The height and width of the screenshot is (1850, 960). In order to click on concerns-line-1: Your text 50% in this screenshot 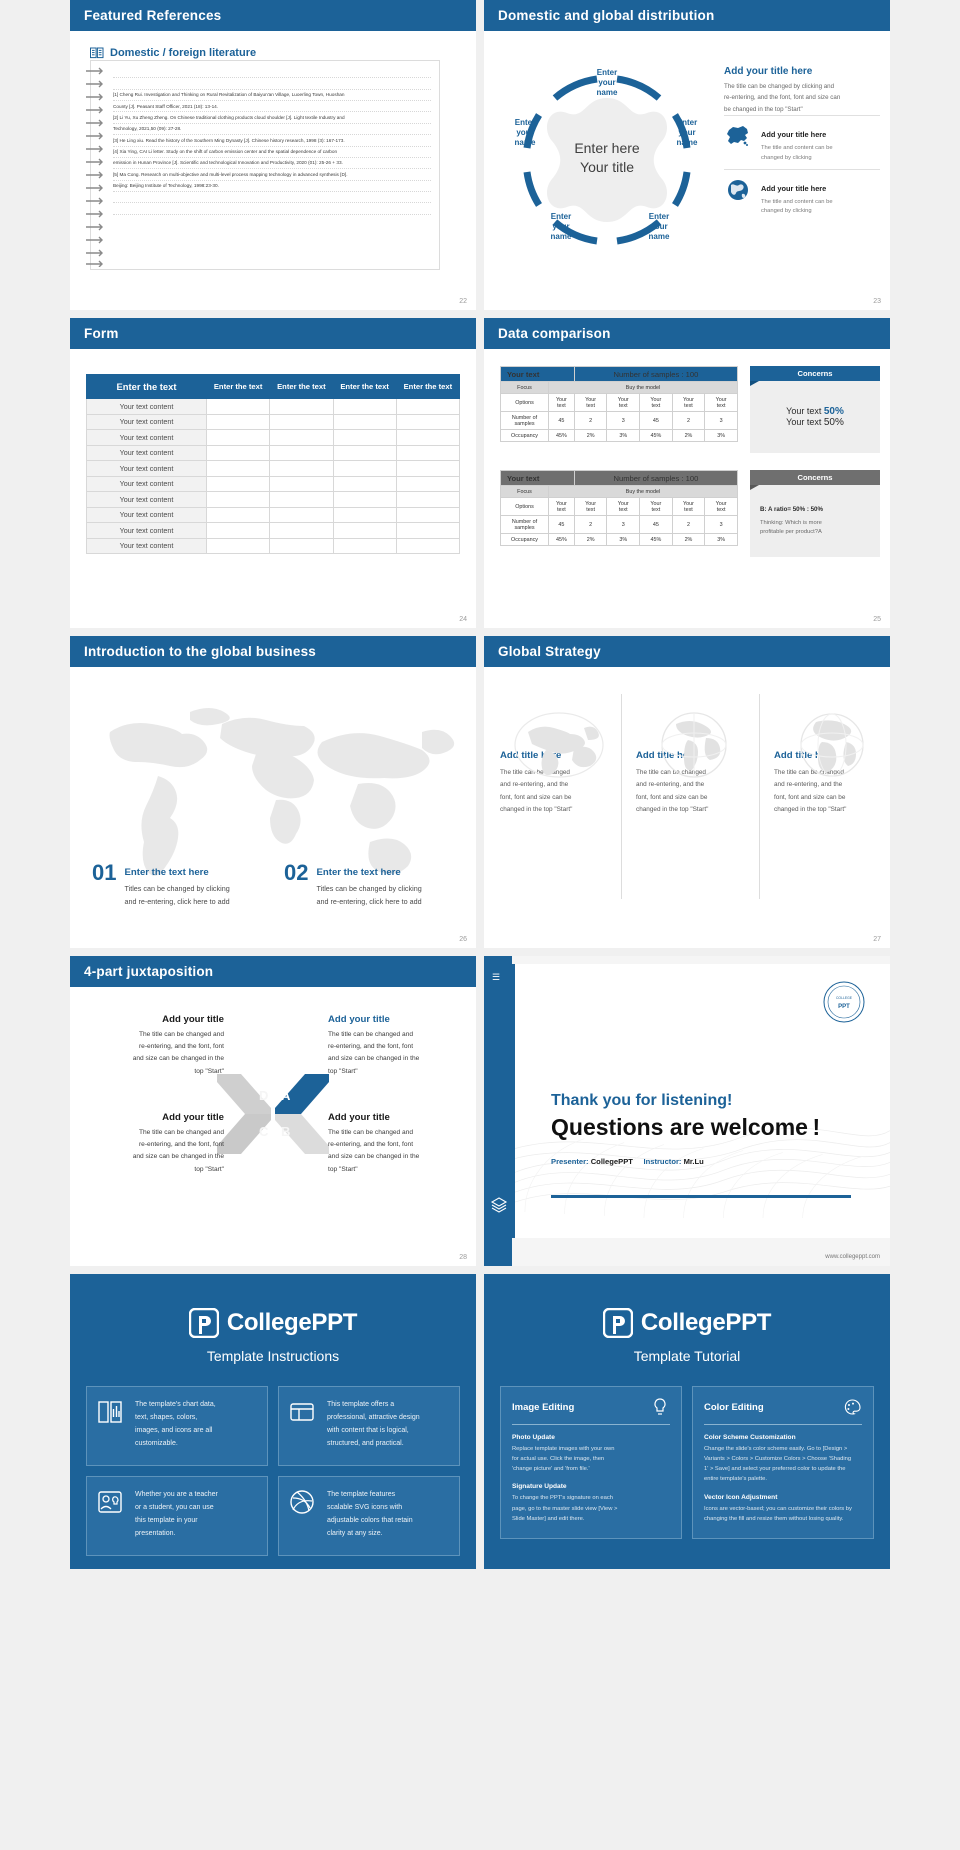, I will do `click(815, 411)`.